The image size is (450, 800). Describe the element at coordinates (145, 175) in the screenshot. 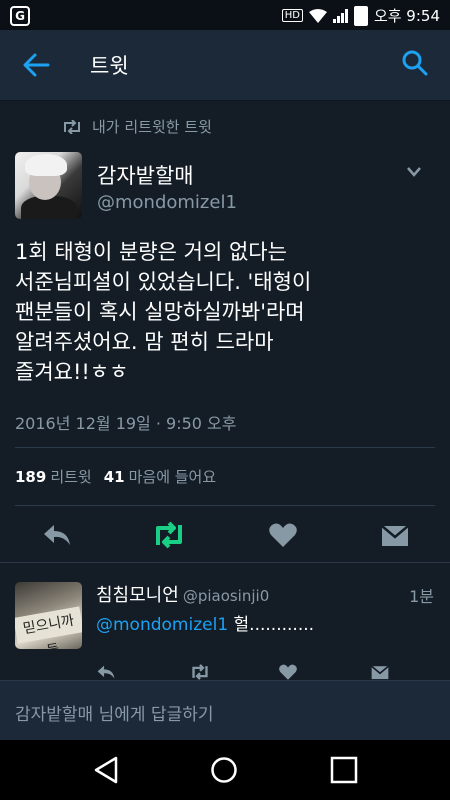

I see `author-name: 감자밭할매` at that location.